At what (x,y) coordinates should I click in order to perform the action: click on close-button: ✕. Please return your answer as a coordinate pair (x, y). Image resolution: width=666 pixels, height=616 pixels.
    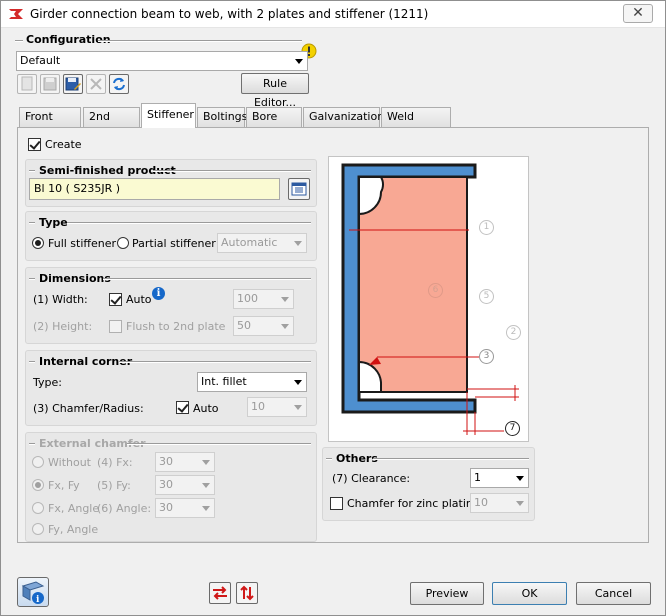
    Looking at the image, I should click on (638, 13).